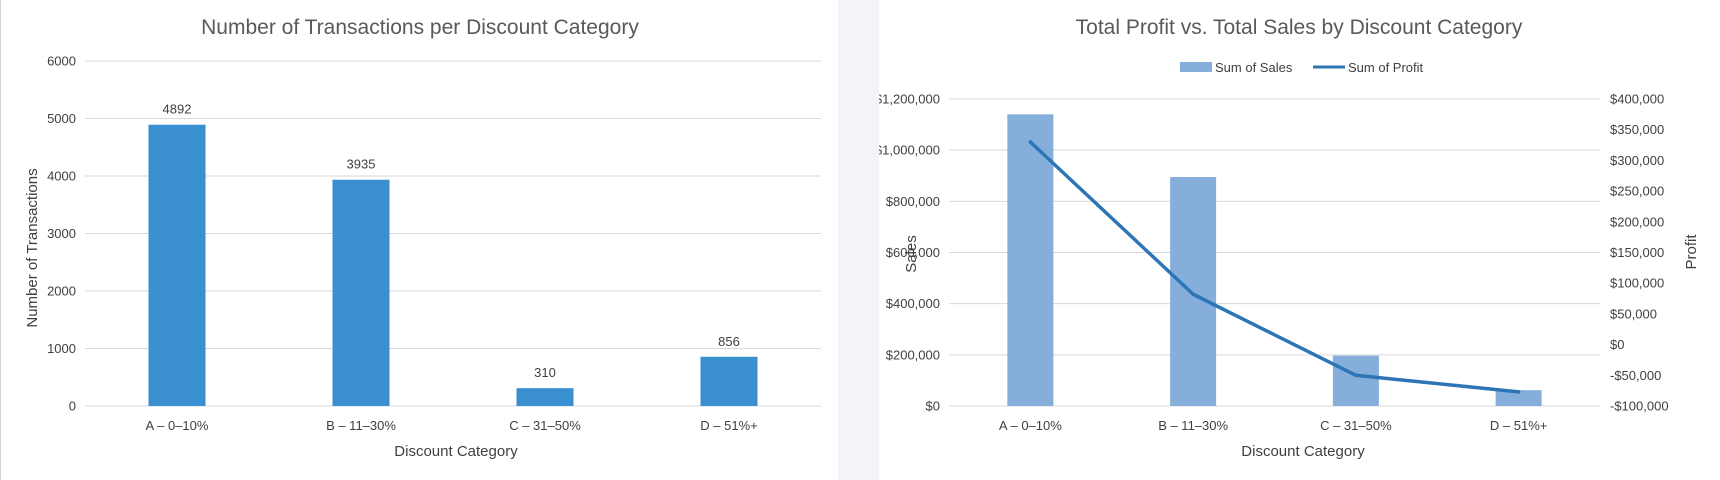 The height and width of the screenshot is (480, 1720). I want to click on y2-tick-label: $300,000, so click(1637, 160).